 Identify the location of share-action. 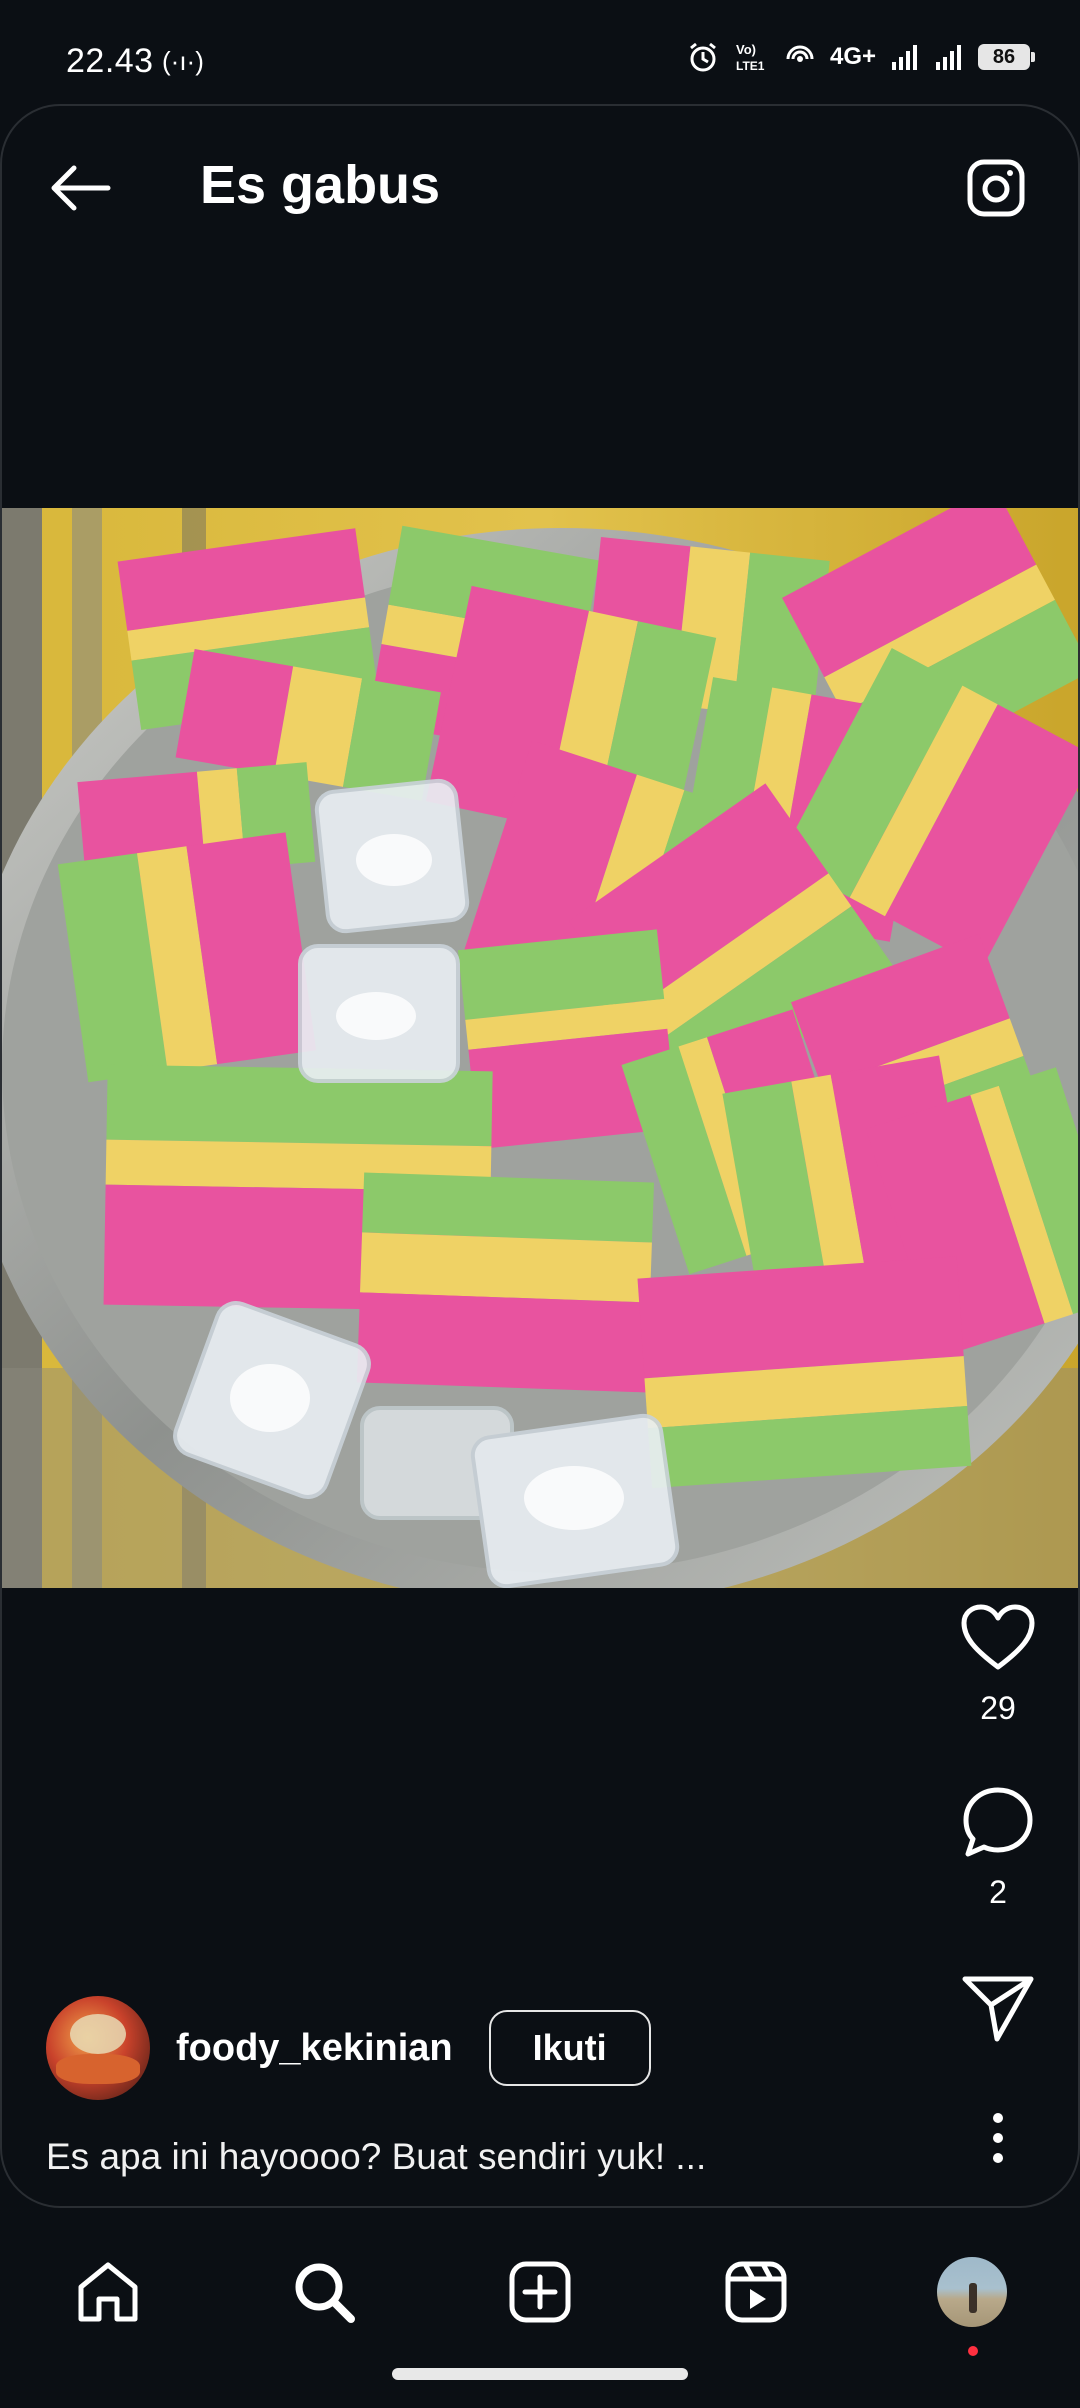
(998, 2008).